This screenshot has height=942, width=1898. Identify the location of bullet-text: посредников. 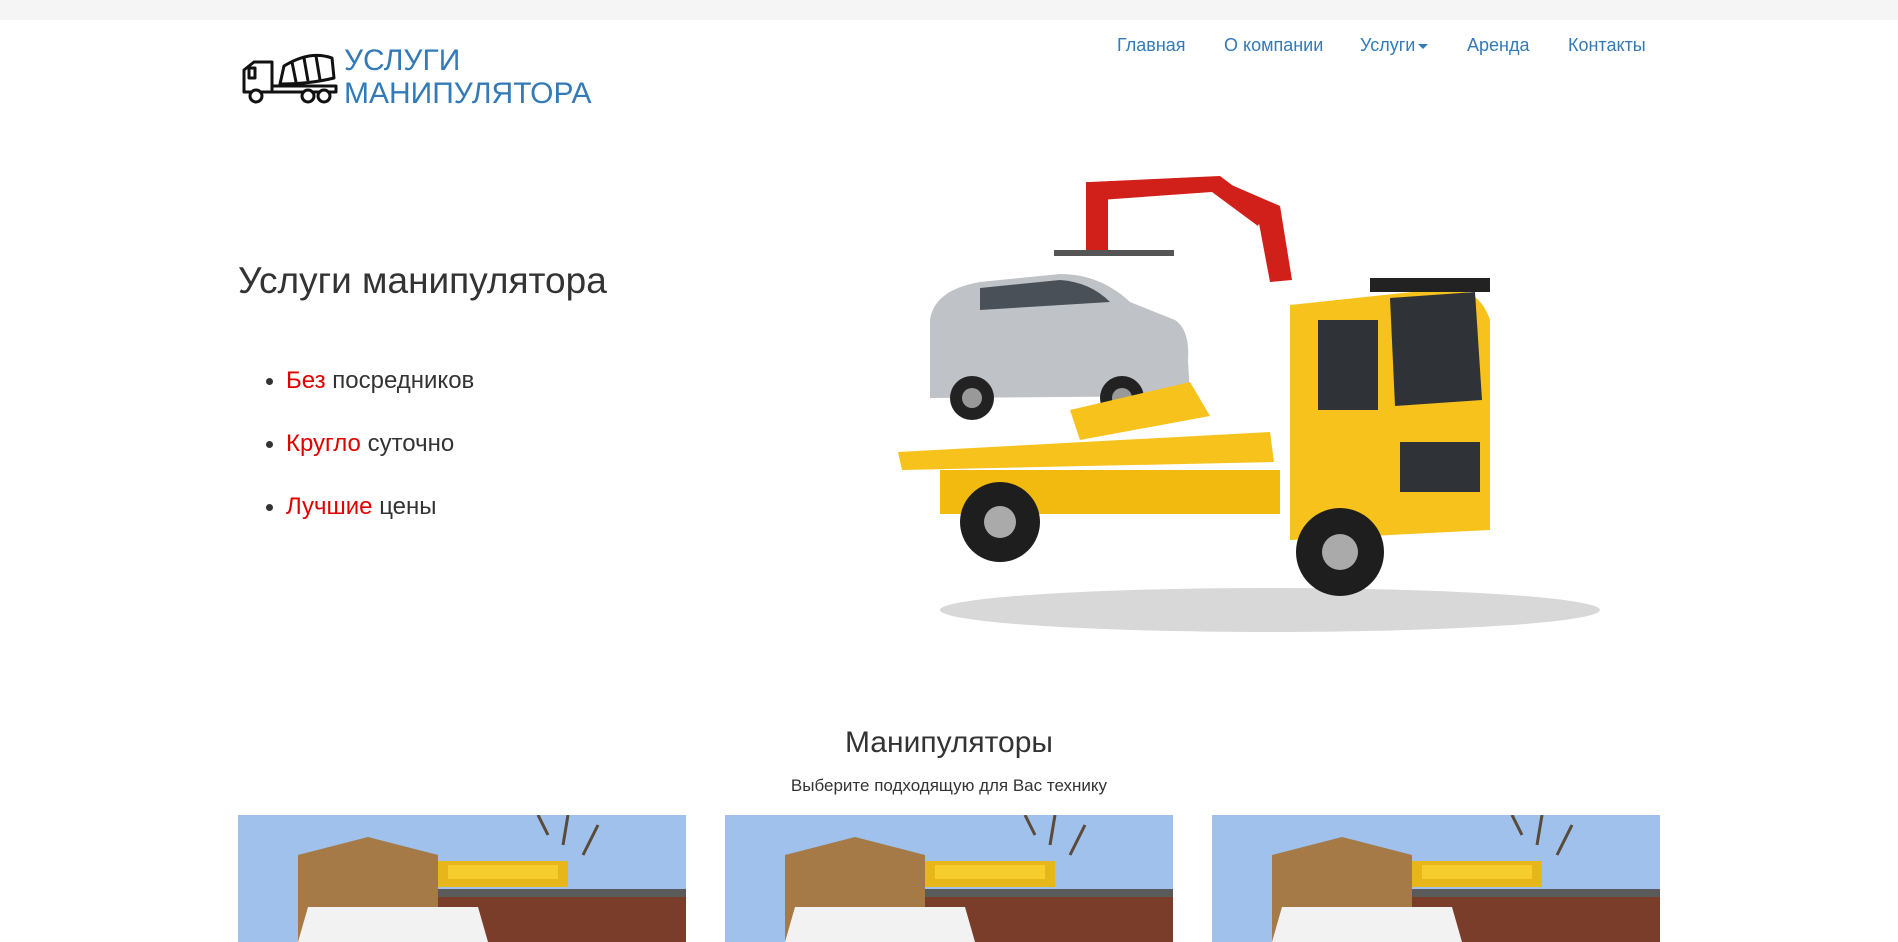
(400, 380).